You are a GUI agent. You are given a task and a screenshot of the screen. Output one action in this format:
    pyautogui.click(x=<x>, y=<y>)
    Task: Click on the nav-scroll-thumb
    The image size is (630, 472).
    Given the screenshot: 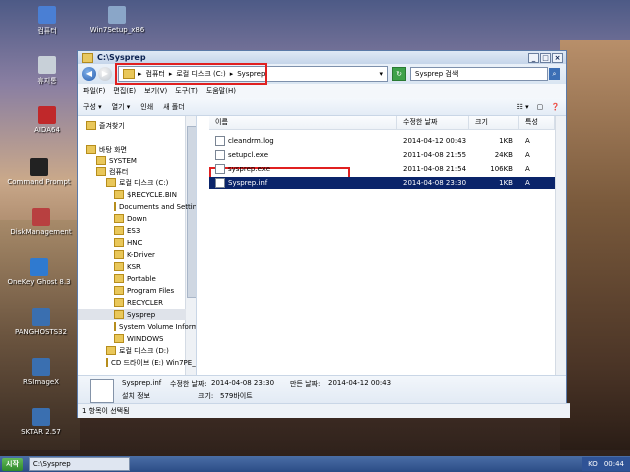 What is the action you would take?
    pyautogui.click(x=191, y=212)
    